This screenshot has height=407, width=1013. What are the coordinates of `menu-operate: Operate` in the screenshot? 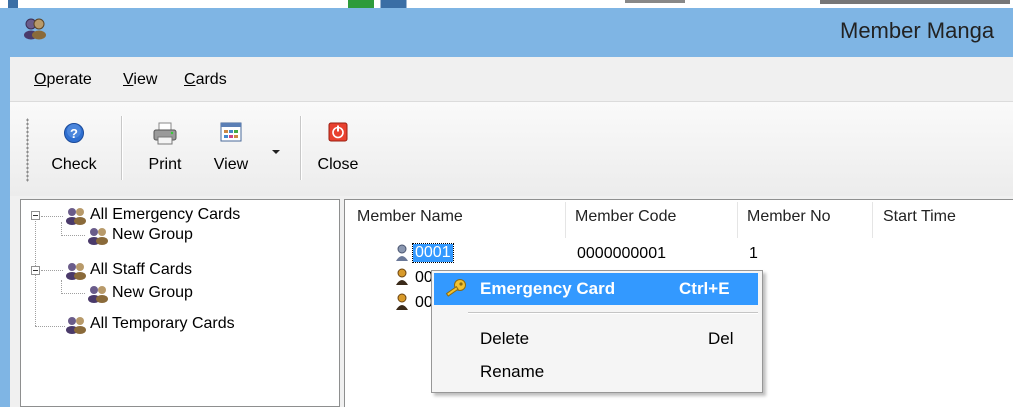 It's located at (63, 80).